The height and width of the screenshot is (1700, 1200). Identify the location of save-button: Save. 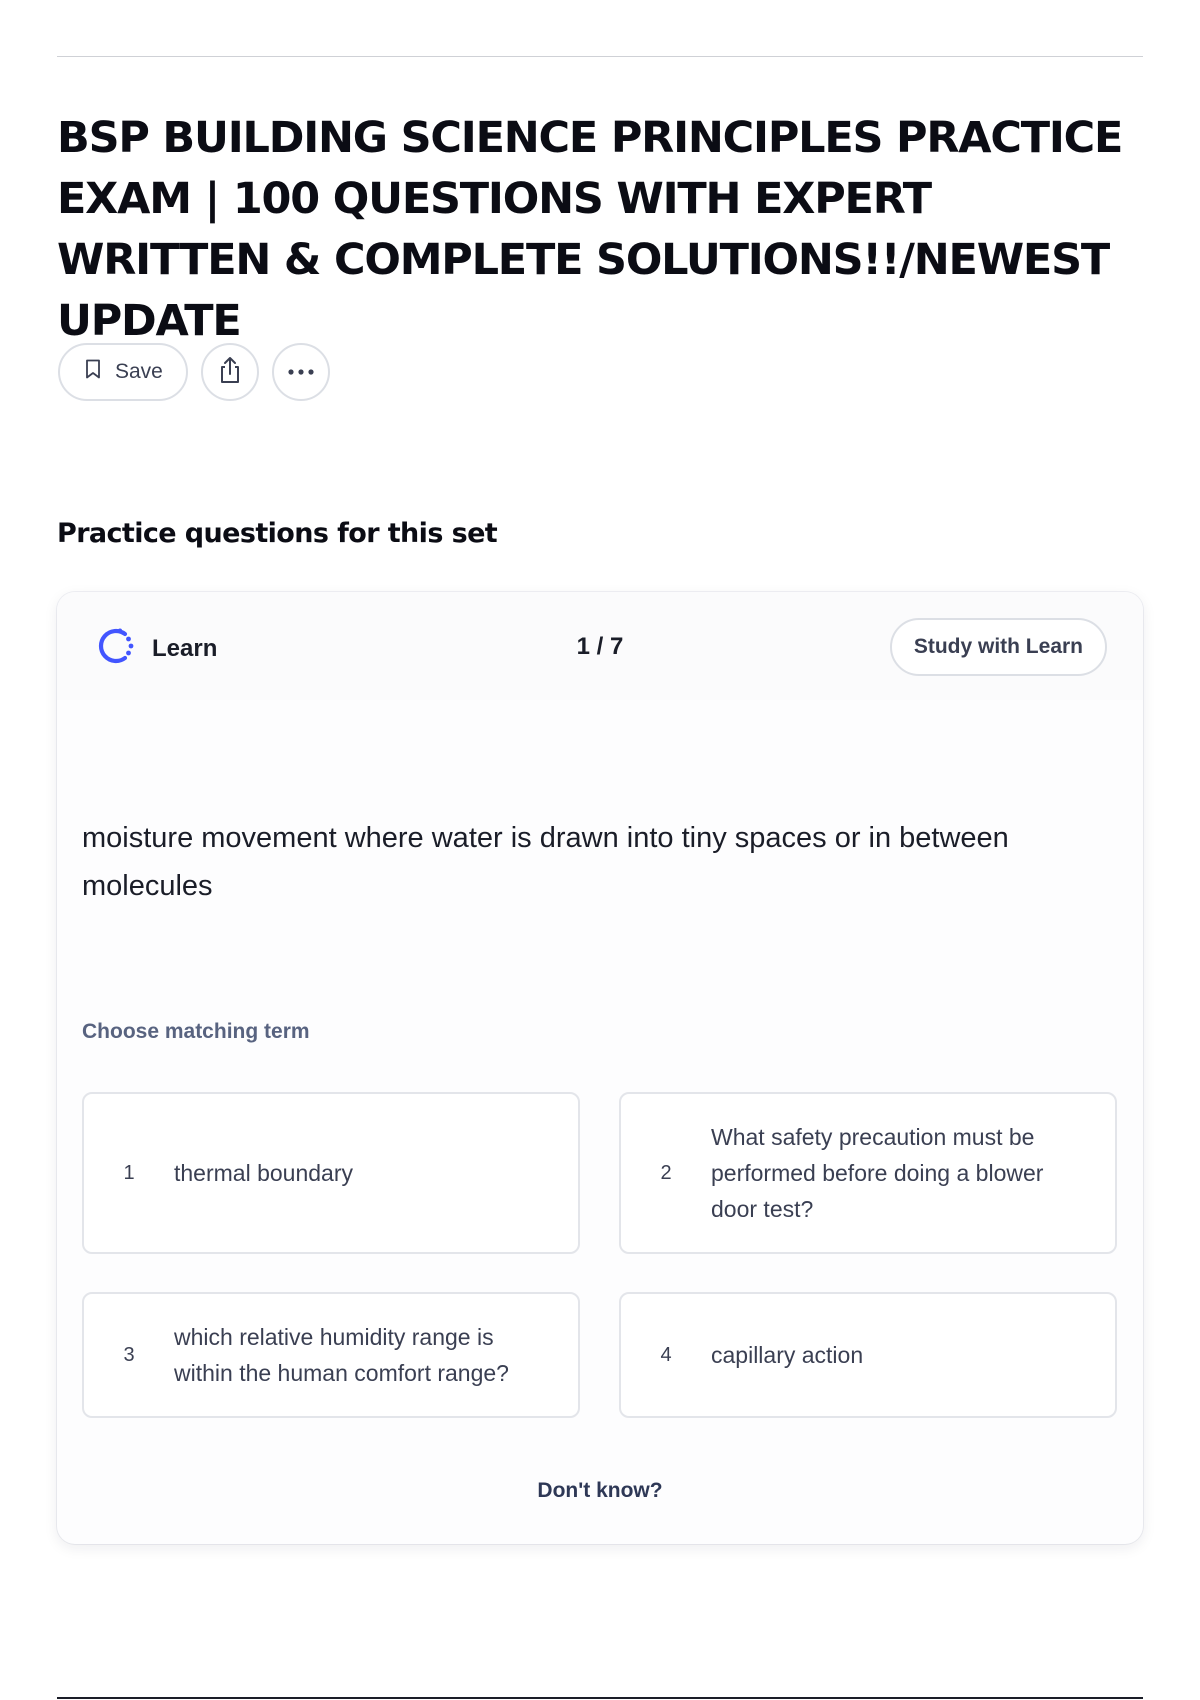
(123, 372).